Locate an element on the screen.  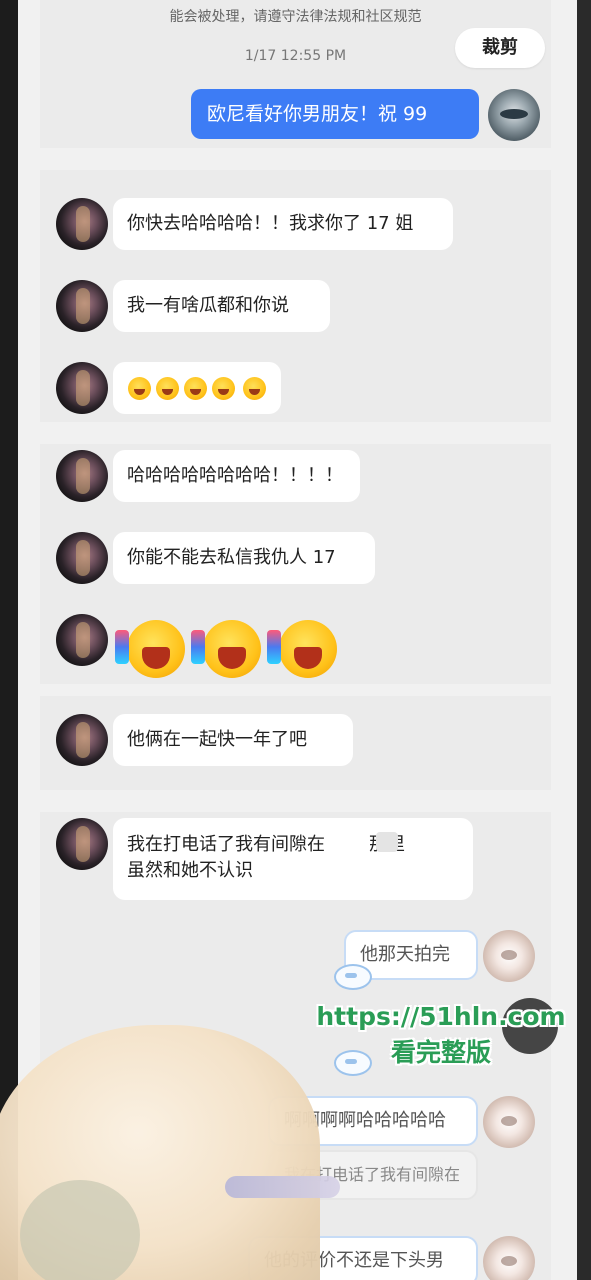
message-bubble: 哈哈哈哈哈哈哈哈！！！！ is located at coordinates (236, 476).